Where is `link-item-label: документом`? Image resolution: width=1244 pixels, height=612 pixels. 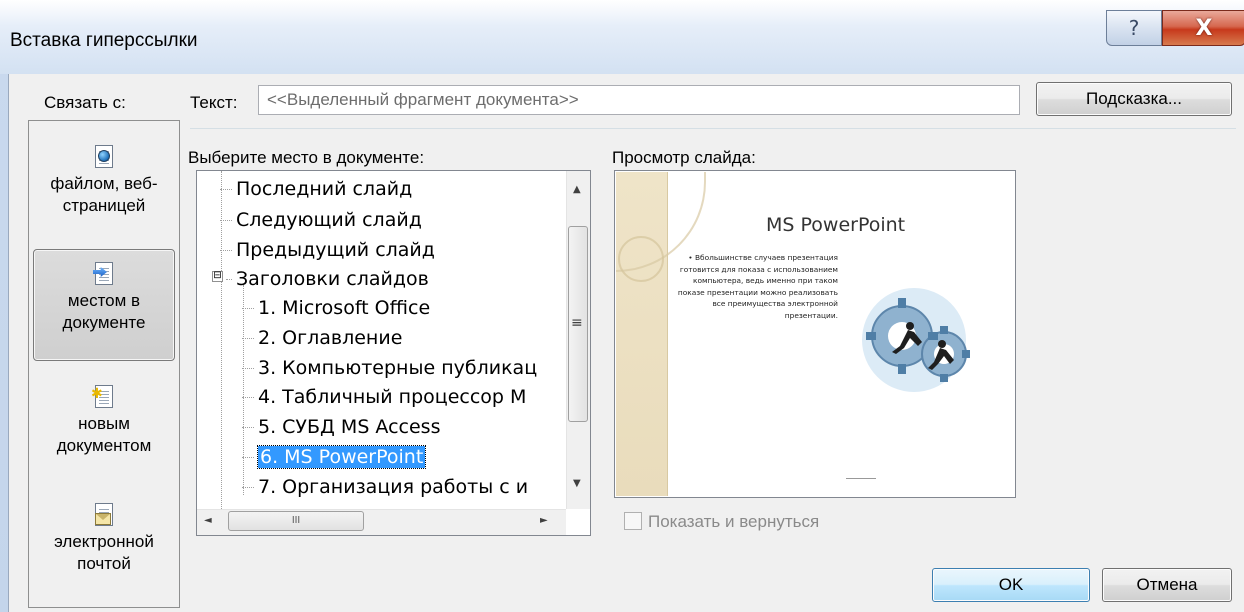 link-item-label: документом is located at coordinates (104, 445).